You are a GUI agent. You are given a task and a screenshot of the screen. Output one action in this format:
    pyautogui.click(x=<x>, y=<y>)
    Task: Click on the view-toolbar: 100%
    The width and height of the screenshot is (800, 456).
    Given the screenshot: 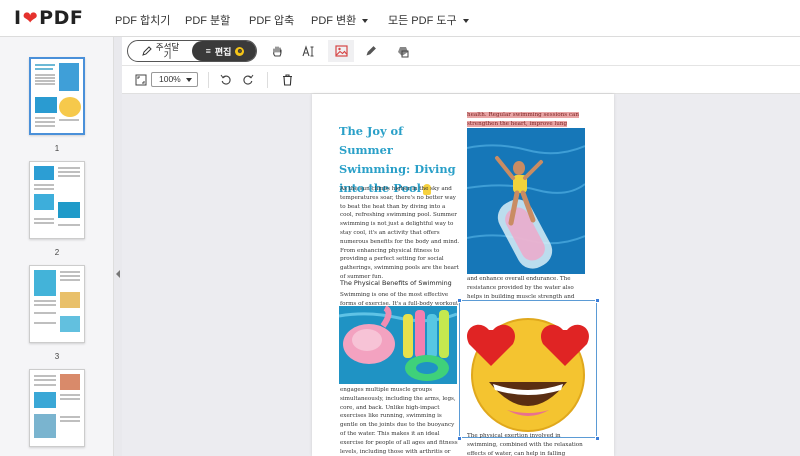 What is the action you would take?
    pyautogui.click(x=461, y=80)
    